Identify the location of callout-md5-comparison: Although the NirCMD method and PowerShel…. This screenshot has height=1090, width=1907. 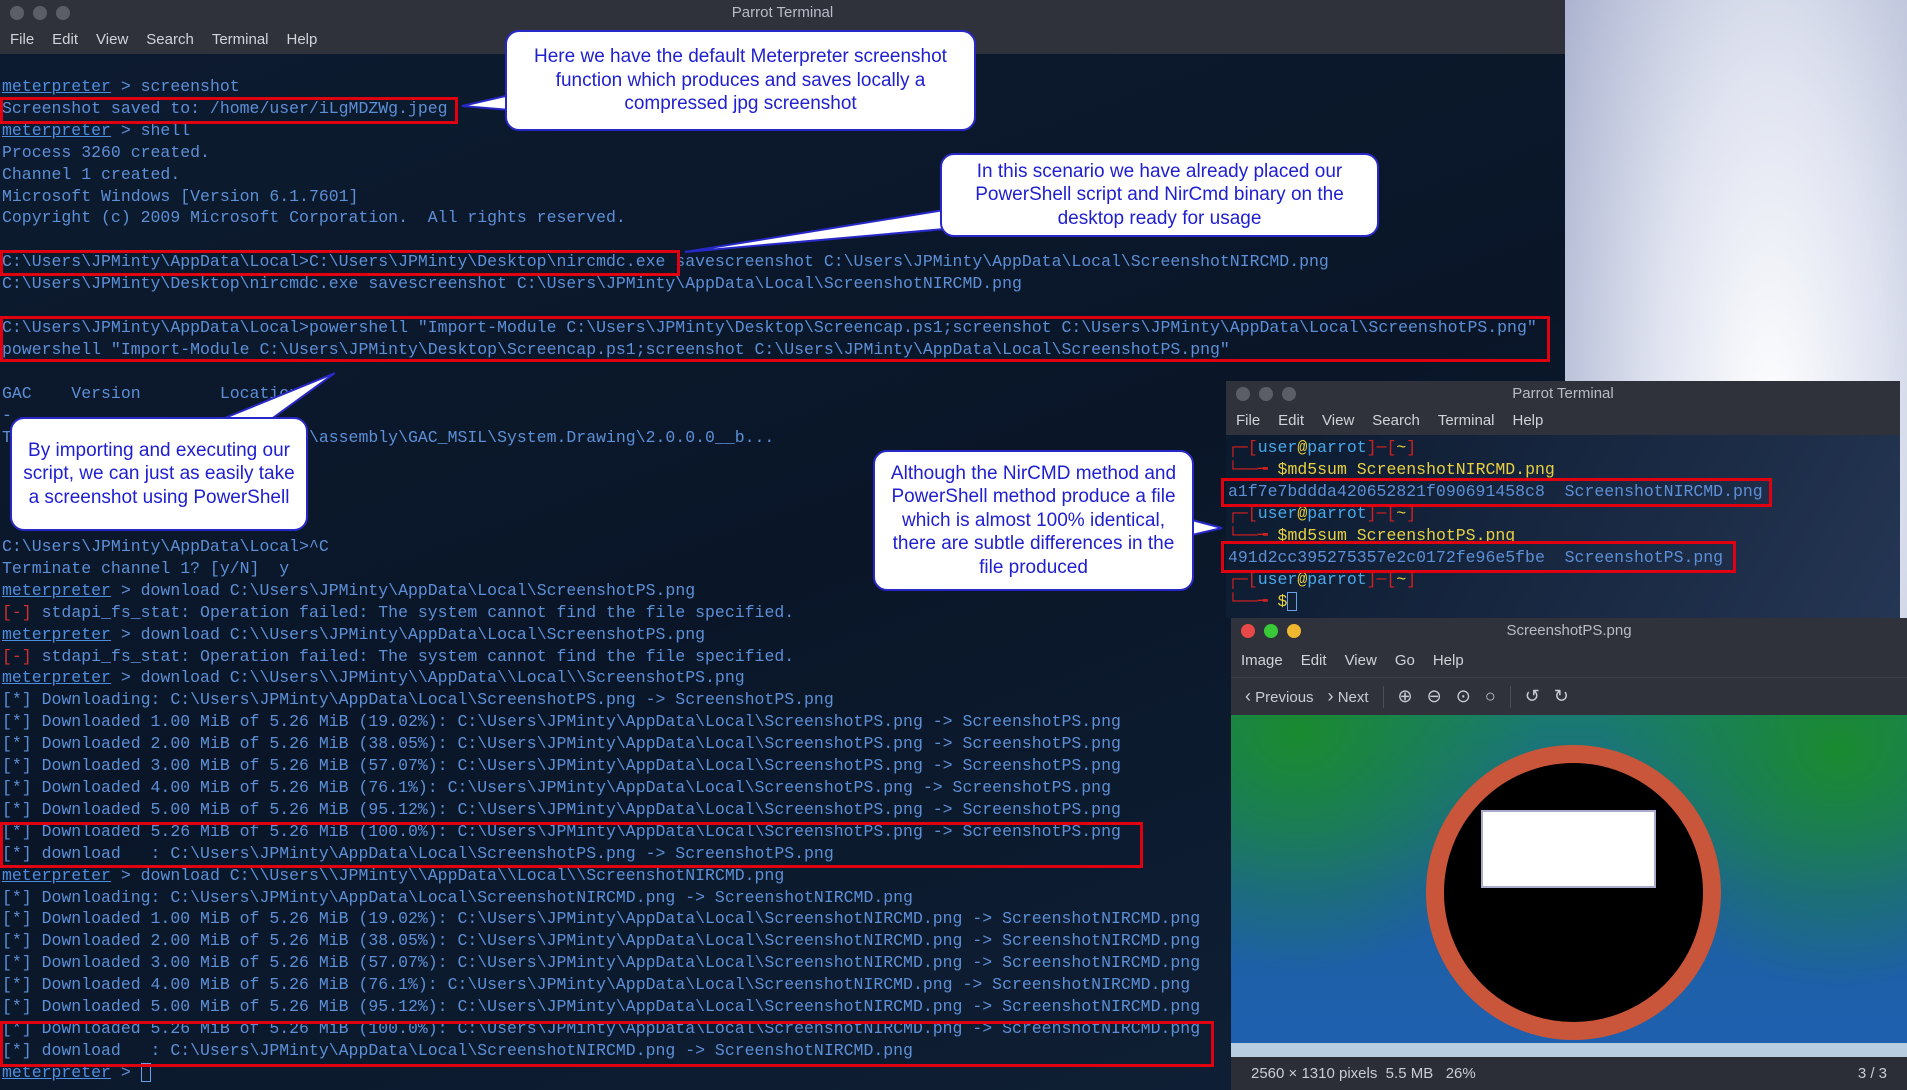
(1033, 520).